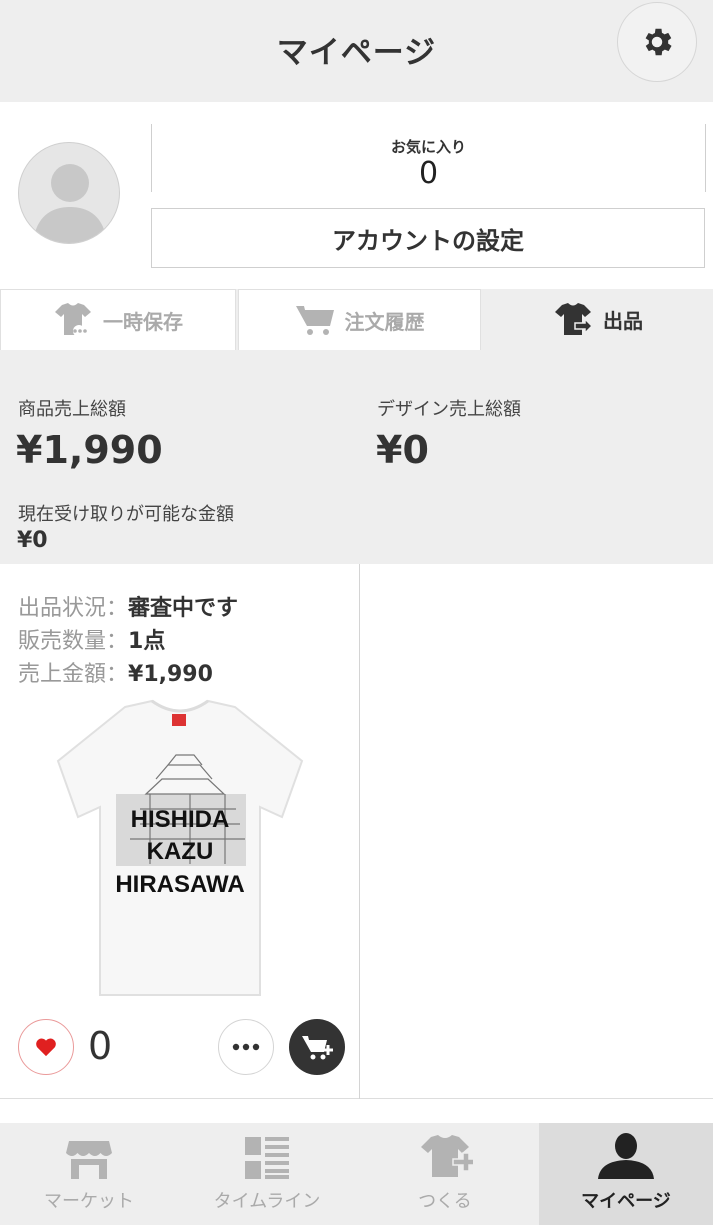  I want to click on listing-amount-value: ¥1,990, so click(170, 674).